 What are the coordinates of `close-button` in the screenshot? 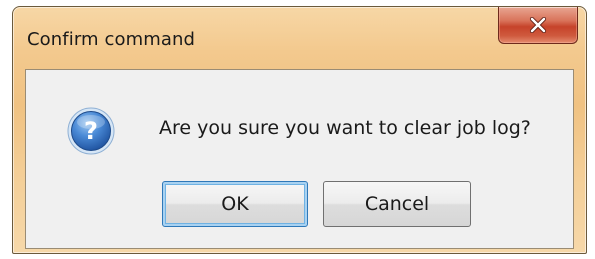 It's located at (538, 25).